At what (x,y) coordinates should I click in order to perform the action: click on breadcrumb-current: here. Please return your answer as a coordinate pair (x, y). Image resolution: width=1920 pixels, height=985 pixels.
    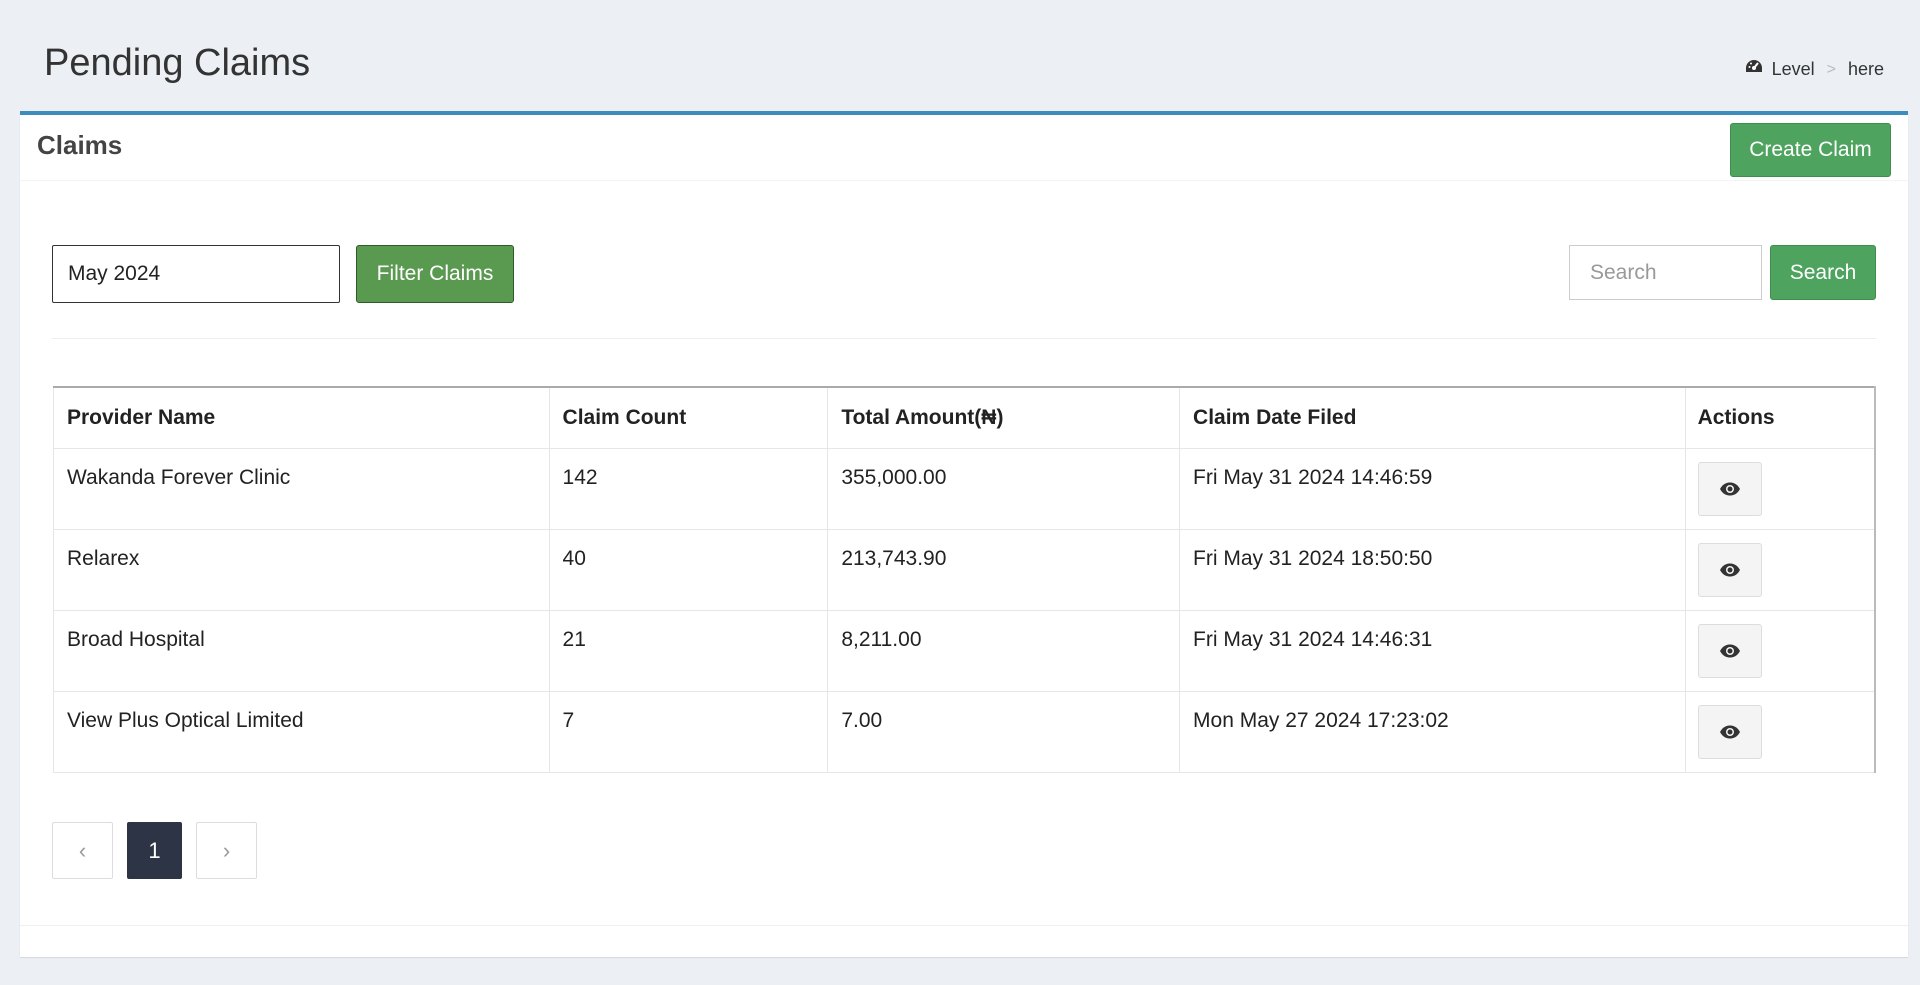
    Looking at the image, I should click on (1865, 69).